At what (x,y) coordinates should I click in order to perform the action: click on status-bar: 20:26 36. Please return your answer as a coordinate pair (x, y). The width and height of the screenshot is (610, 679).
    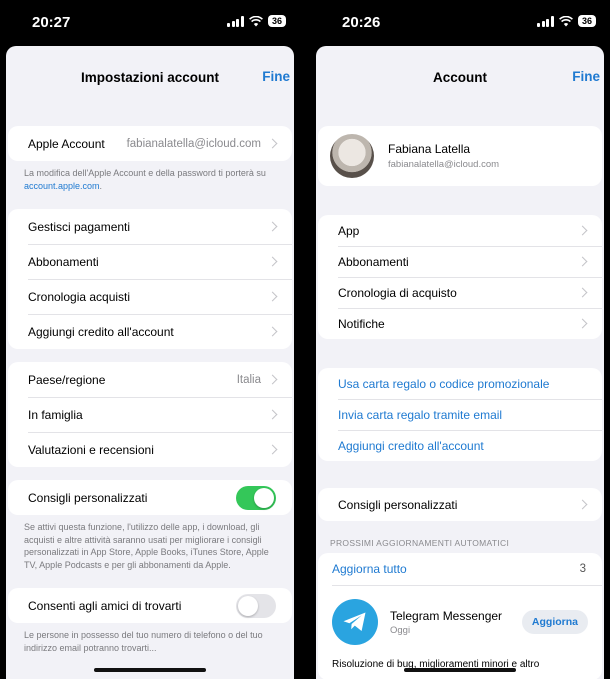
    Looking at the image, I should click on (460, 23).